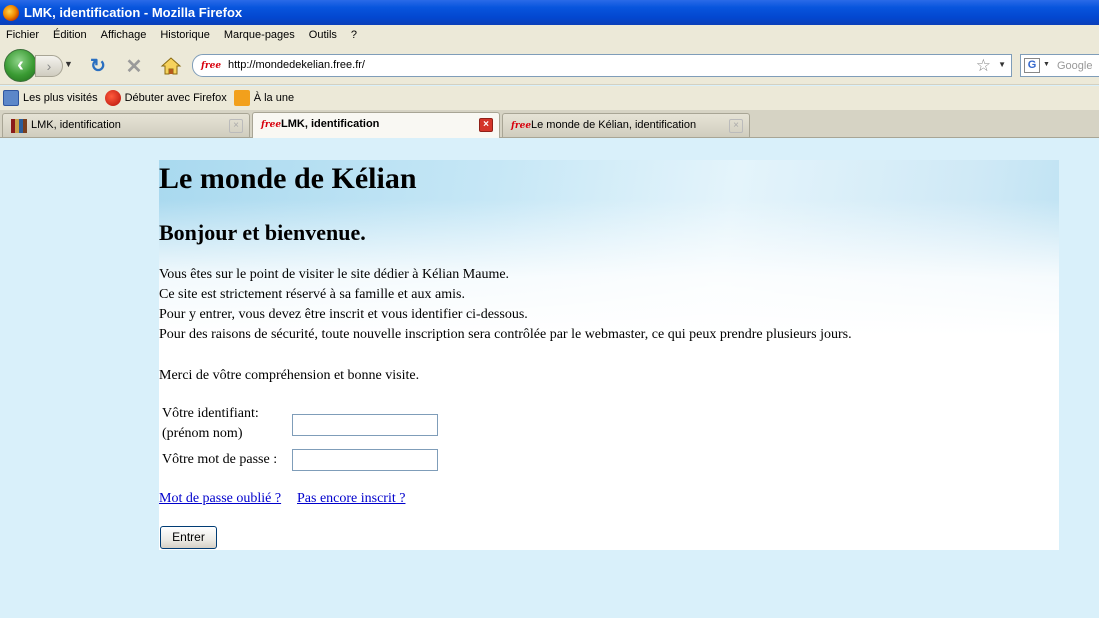 The image size is (1099, 618). I want to click on bookmark-most-visited: Les plus visités, so click(50, 98).